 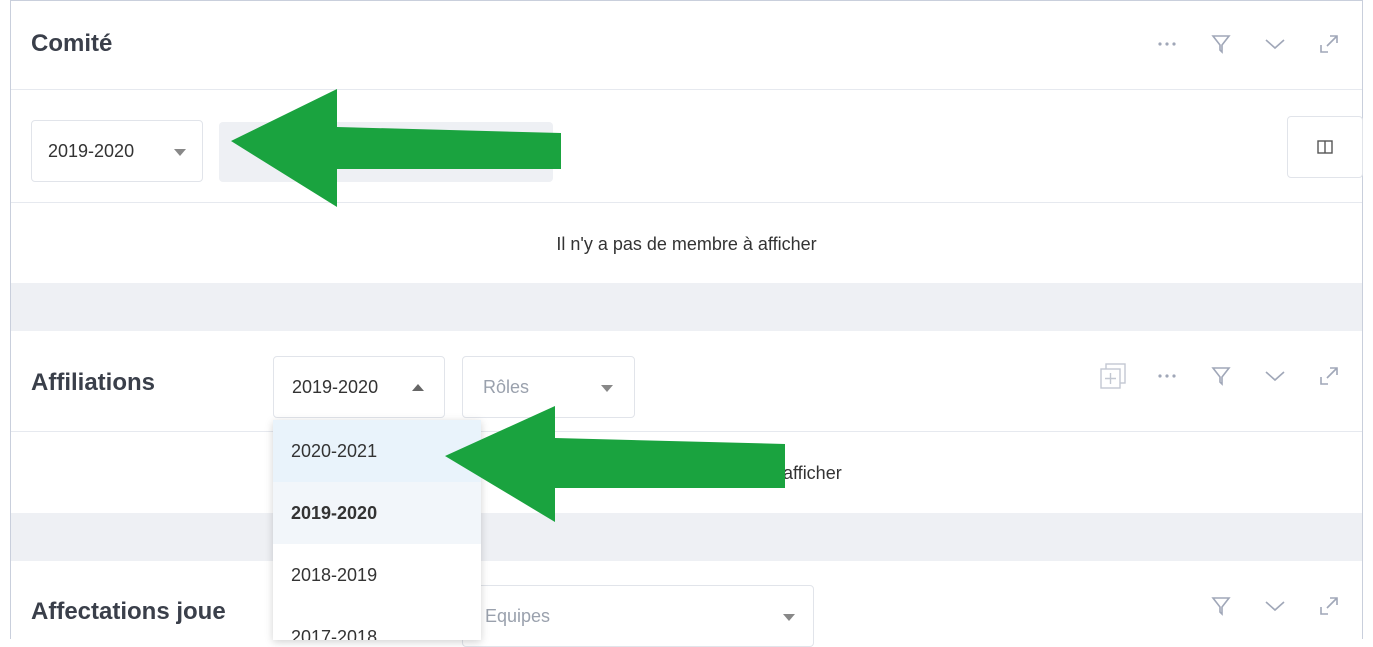 I want to click on comite-header-icons, so click(x=1248, y=44).